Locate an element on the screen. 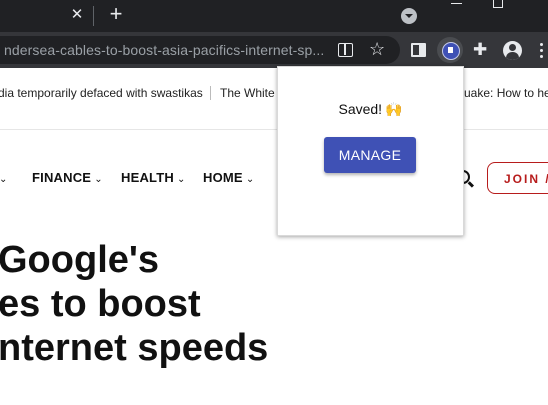 This screenshot has height=405, width=548. saved-message: Saved! 🙌 is located at coordinates (370, 109).